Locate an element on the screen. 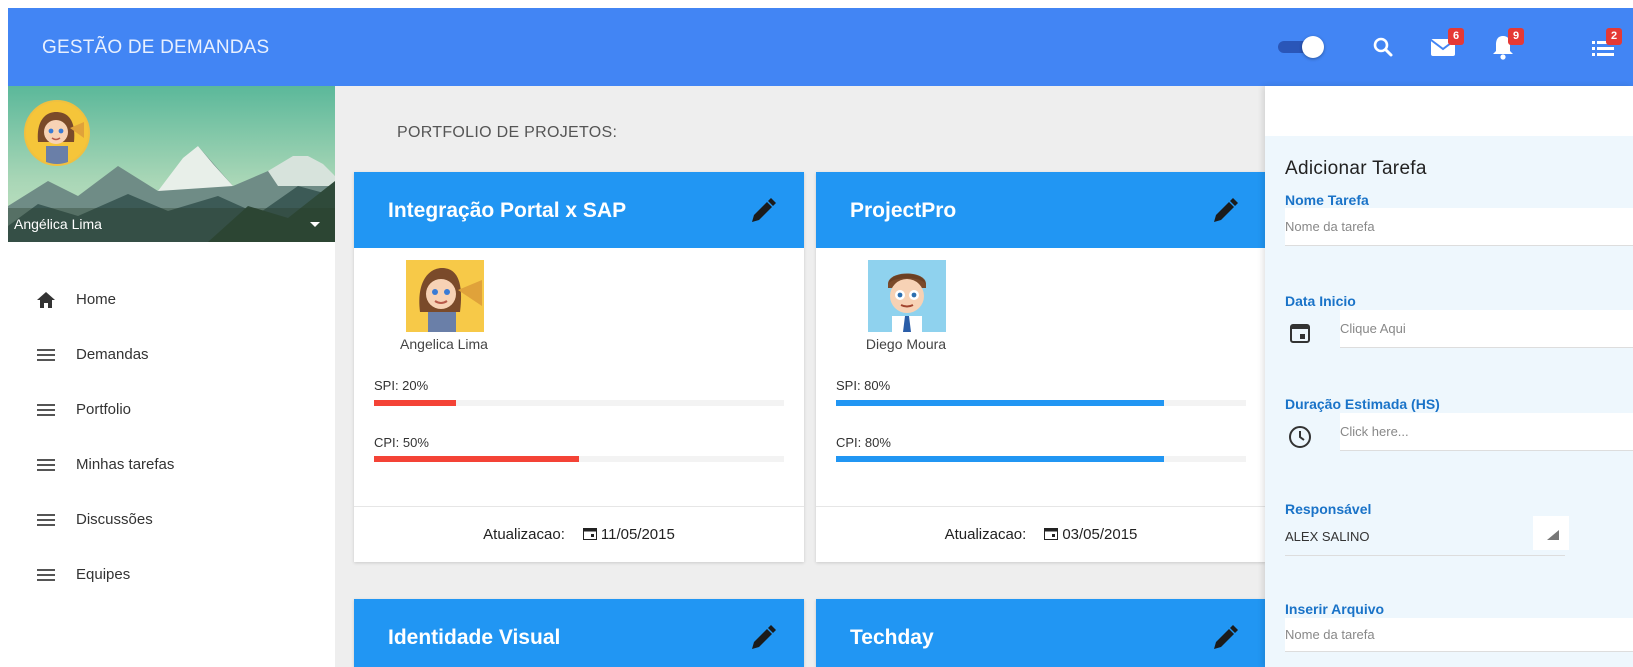  sidebar-item-label: Demandas is located at coordinates (112, 354).